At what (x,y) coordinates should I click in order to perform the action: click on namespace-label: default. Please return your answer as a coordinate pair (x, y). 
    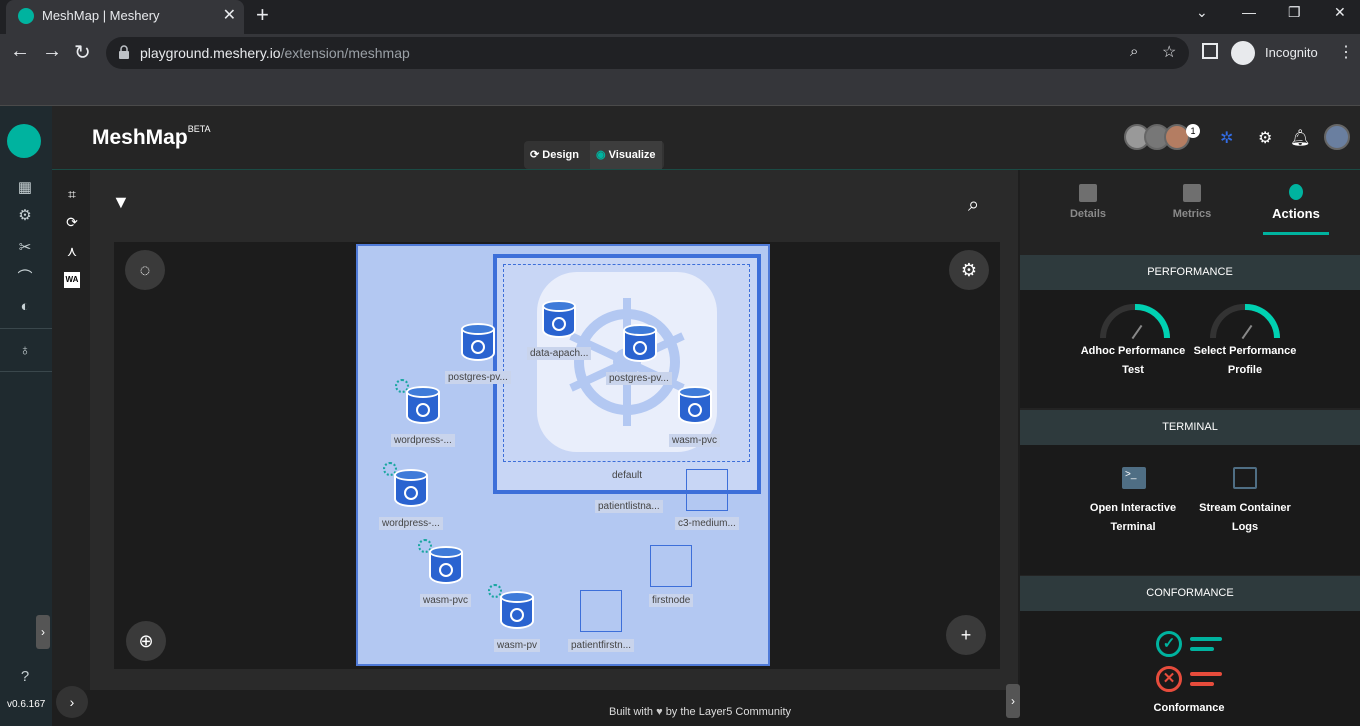
    Looking at the image, I should click on (627, 475).